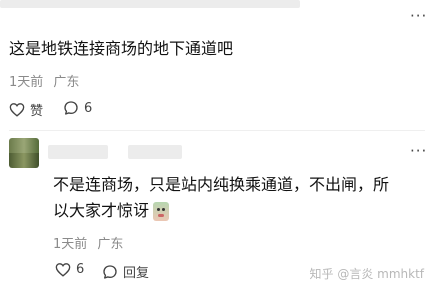  Describe the element at coordinates (221, 184) in the screenshot. I see `comment-text-line: 不是连商场，只是站内纯换乘通道，不出闸，所` at that location.